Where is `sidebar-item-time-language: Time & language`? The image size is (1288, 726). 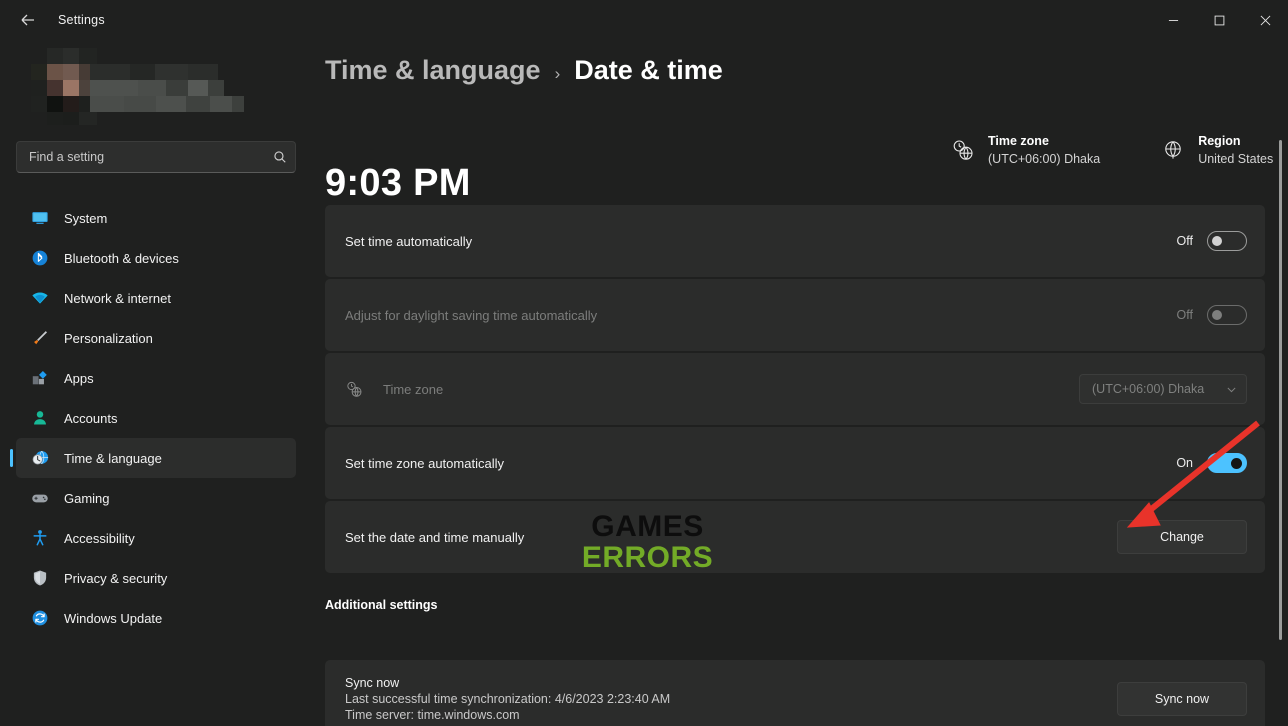 sidebar-item-time-language: Time & language is located at coordinates (153, 458).